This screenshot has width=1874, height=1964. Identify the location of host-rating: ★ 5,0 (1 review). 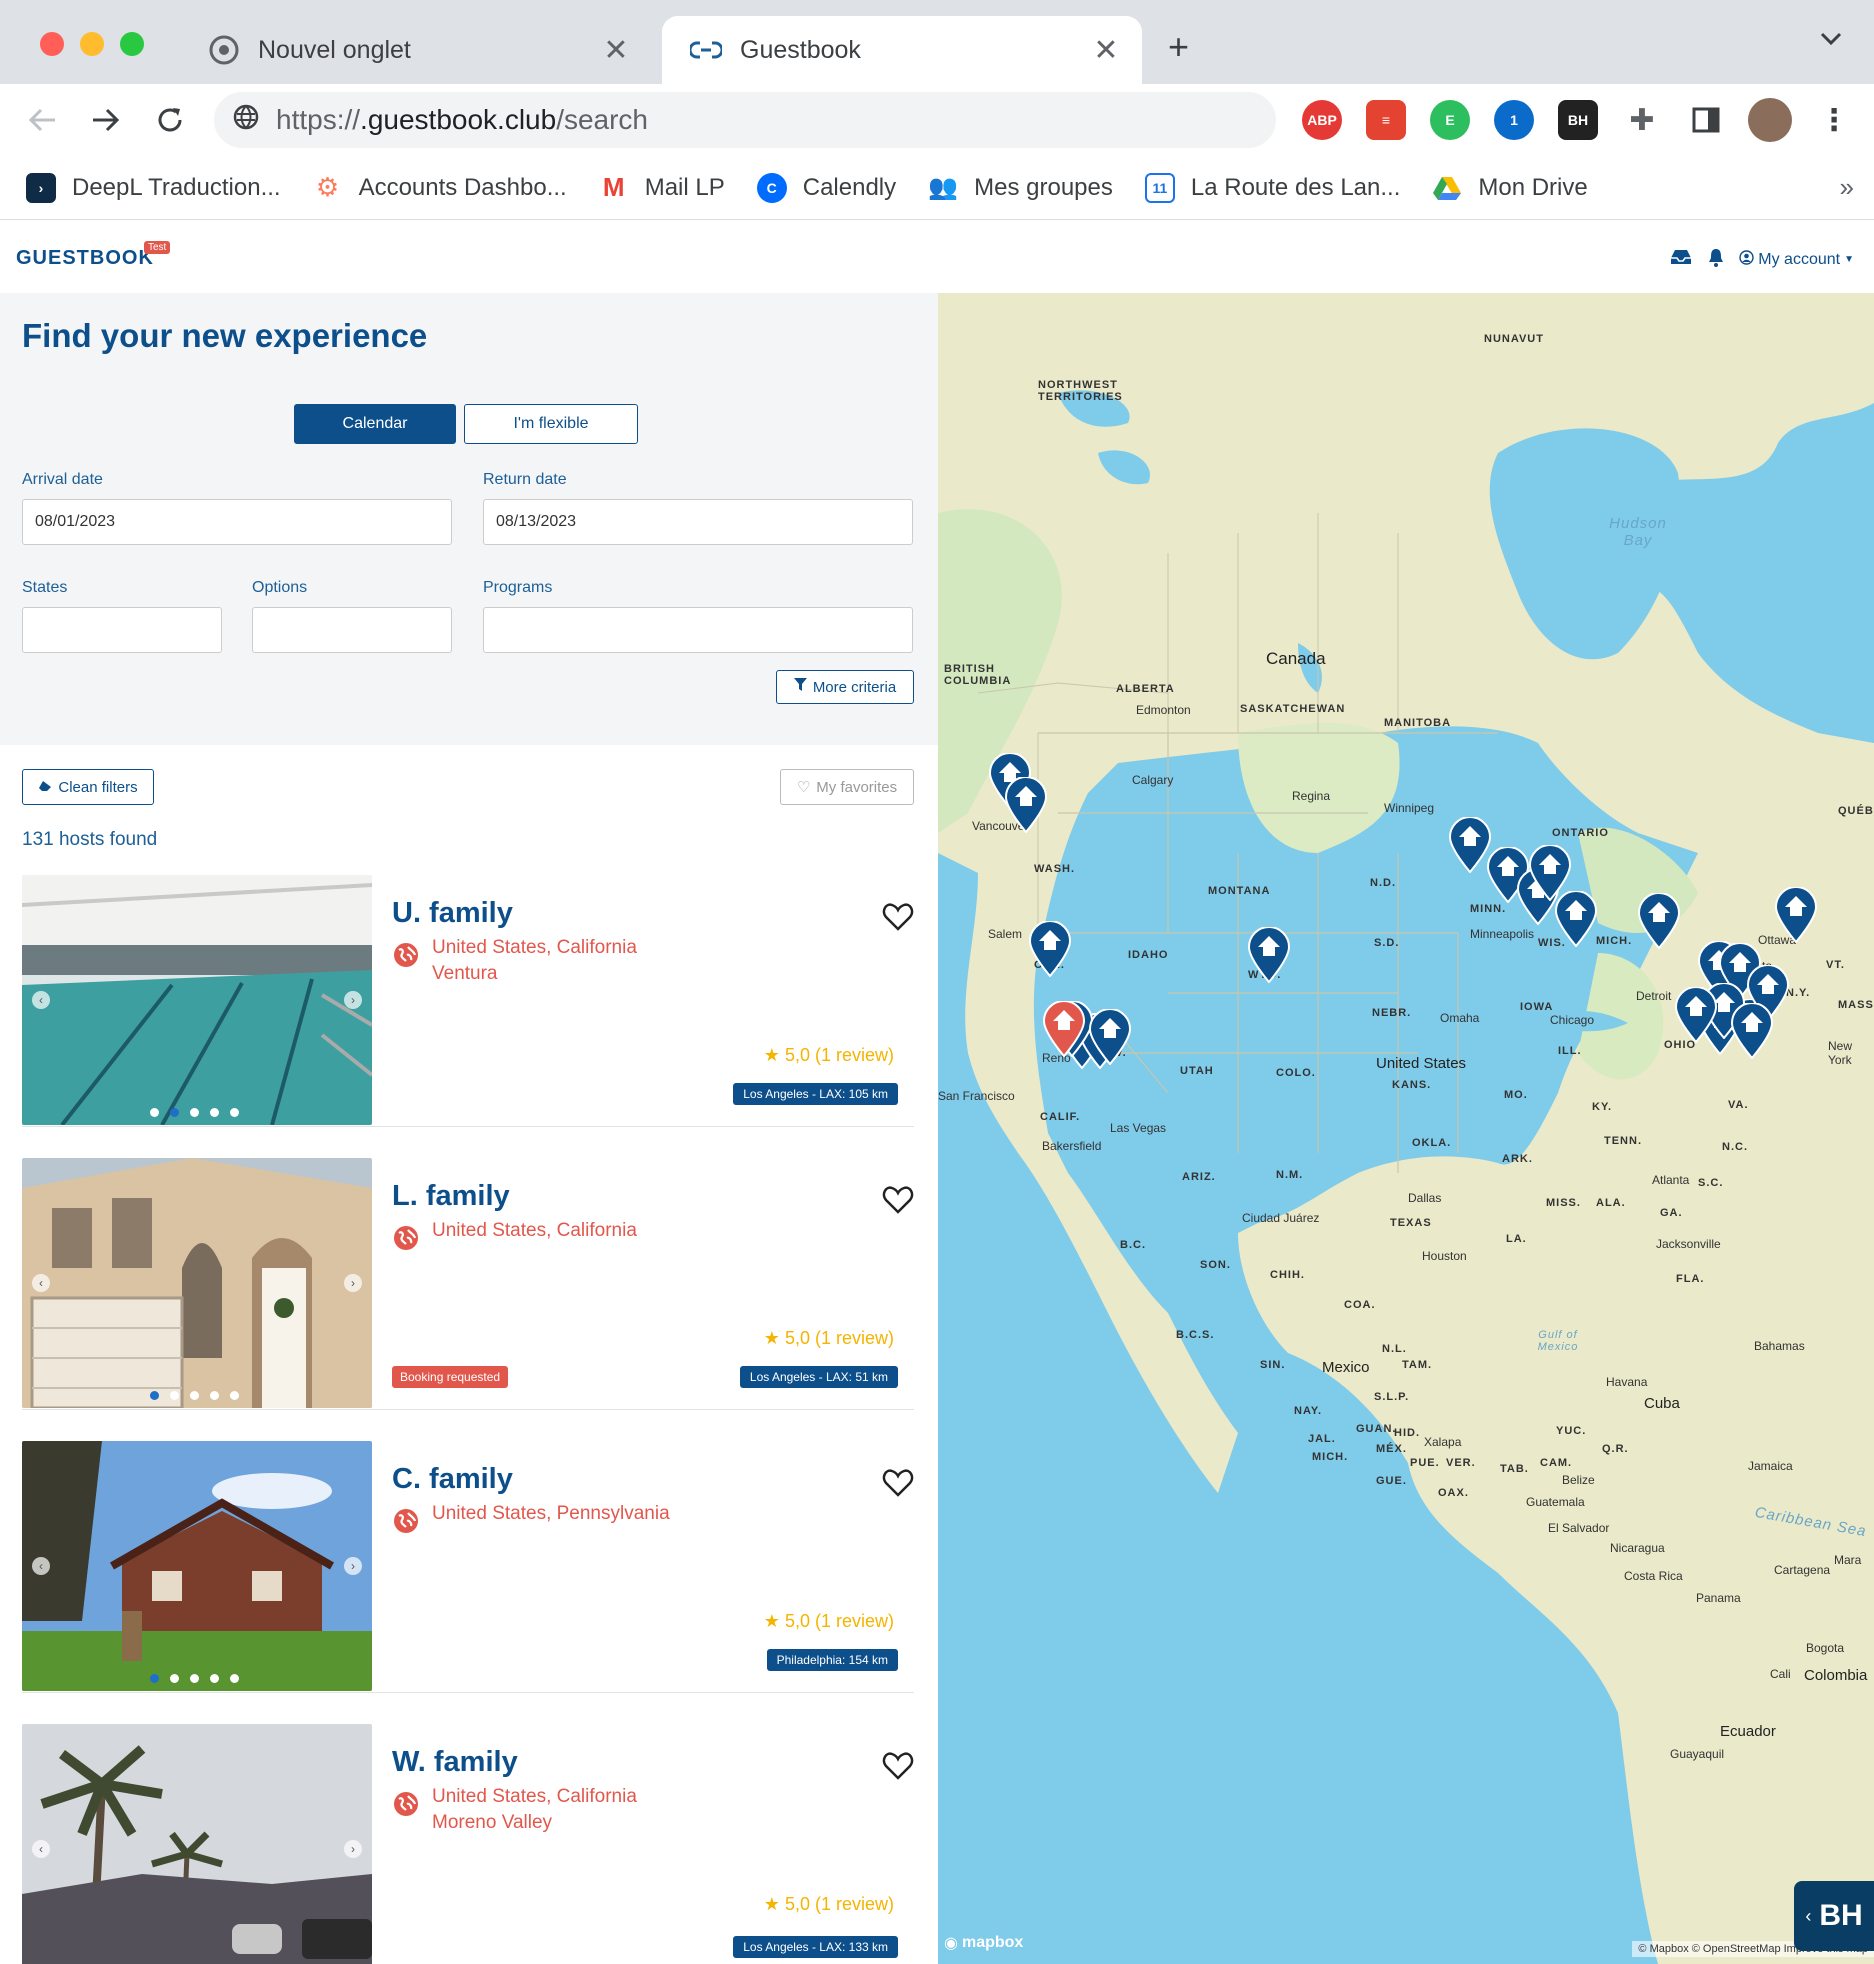
(829, 1055).